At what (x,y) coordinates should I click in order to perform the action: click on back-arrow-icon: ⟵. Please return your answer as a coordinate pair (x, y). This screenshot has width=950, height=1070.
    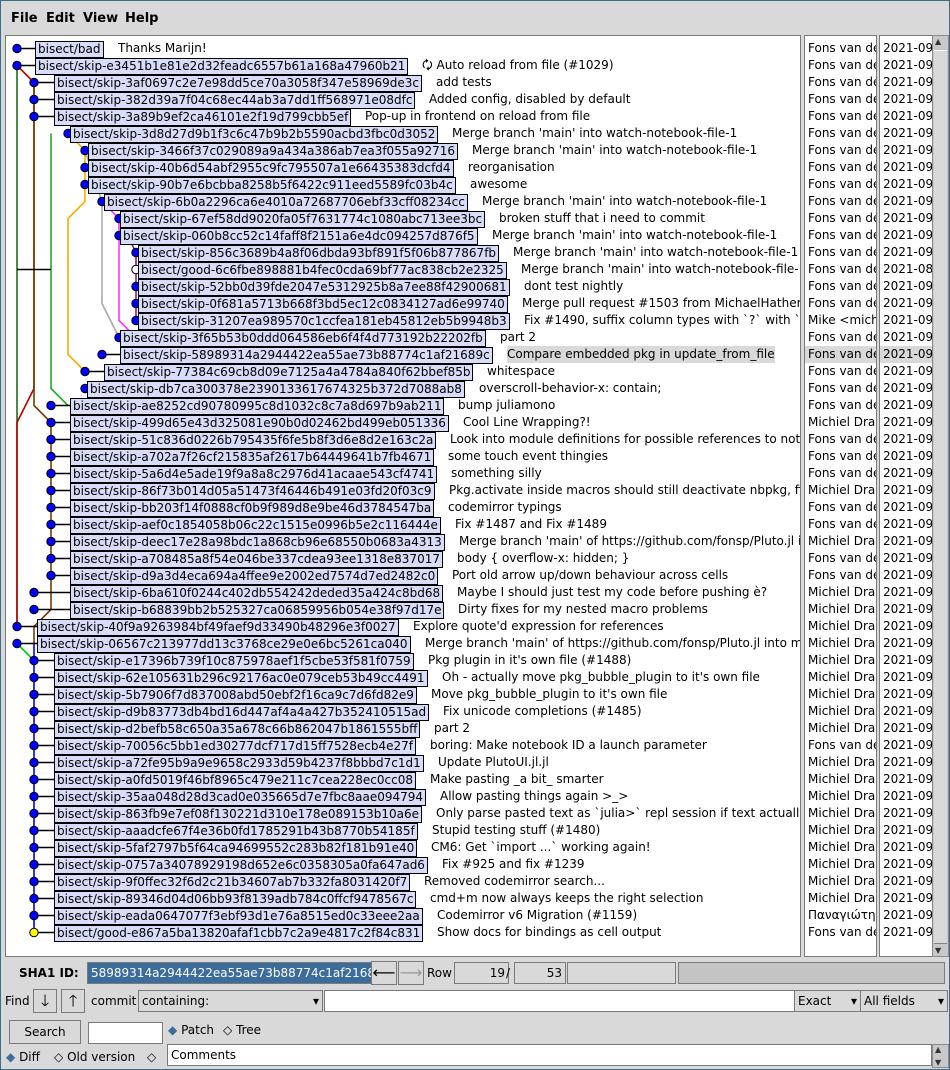
    Looking at the image, I should click on (384, 973).